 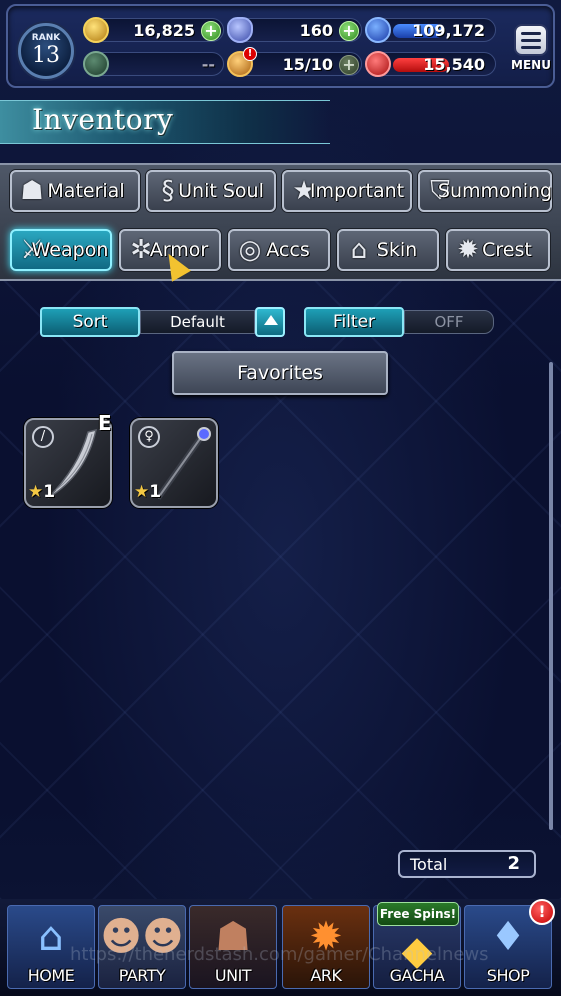 I want to click on tab-label: Important, so click(x=357, y=191).